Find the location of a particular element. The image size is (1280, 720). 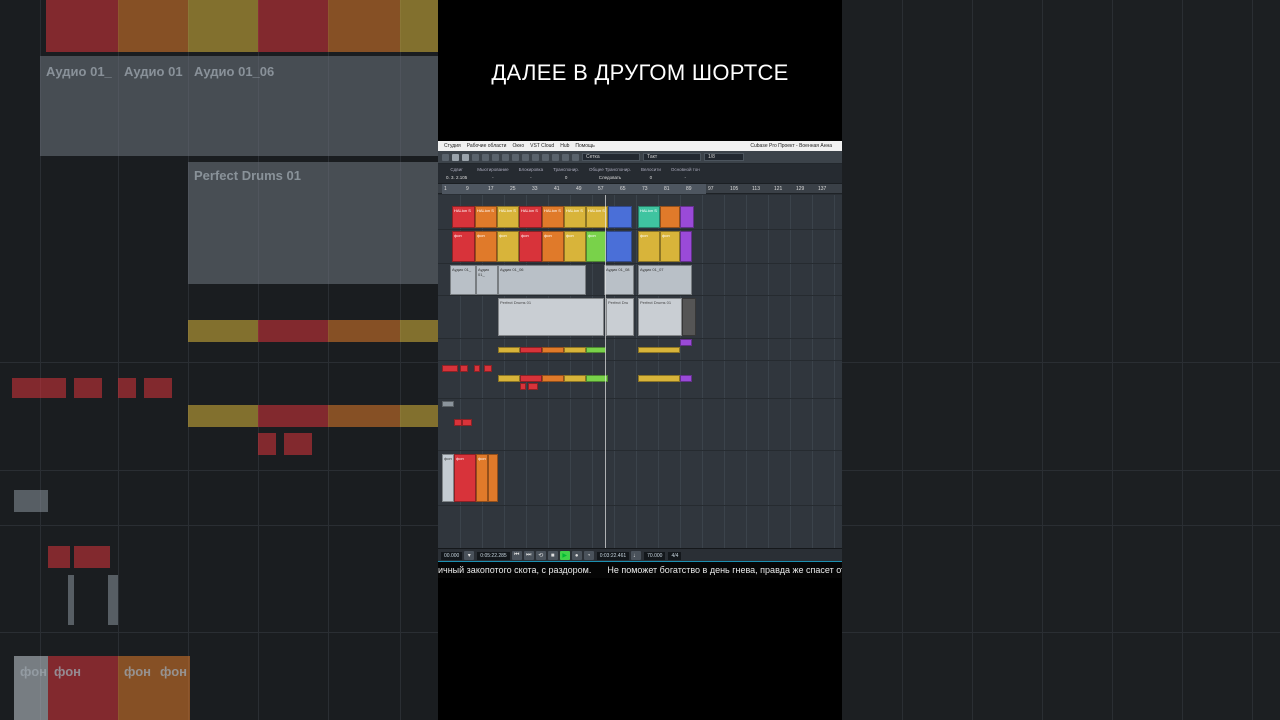

glue-tool-icon is located at coordinates (495, 157).